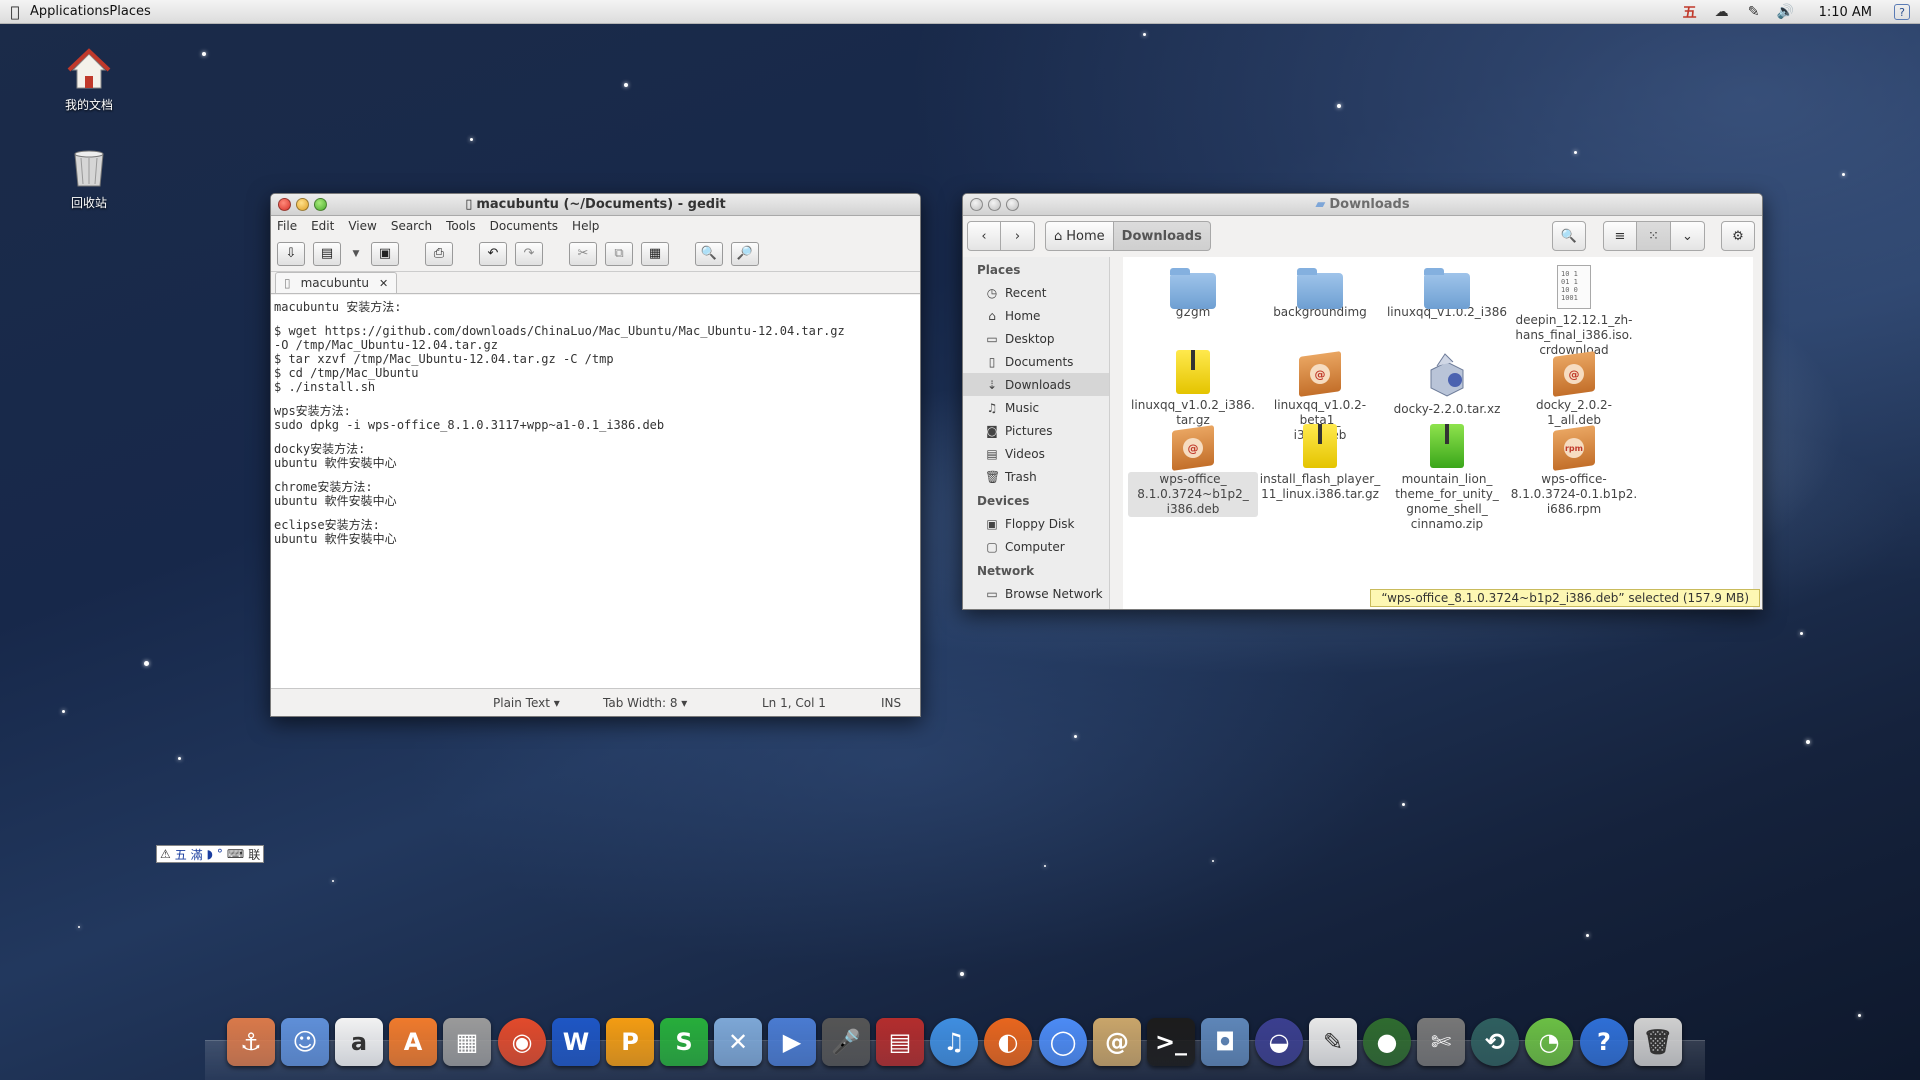  What do you see at coordinates (522, 1042) in the screenshot?
I see `burner-icon: ◉` at bounding box center [522, 1042].